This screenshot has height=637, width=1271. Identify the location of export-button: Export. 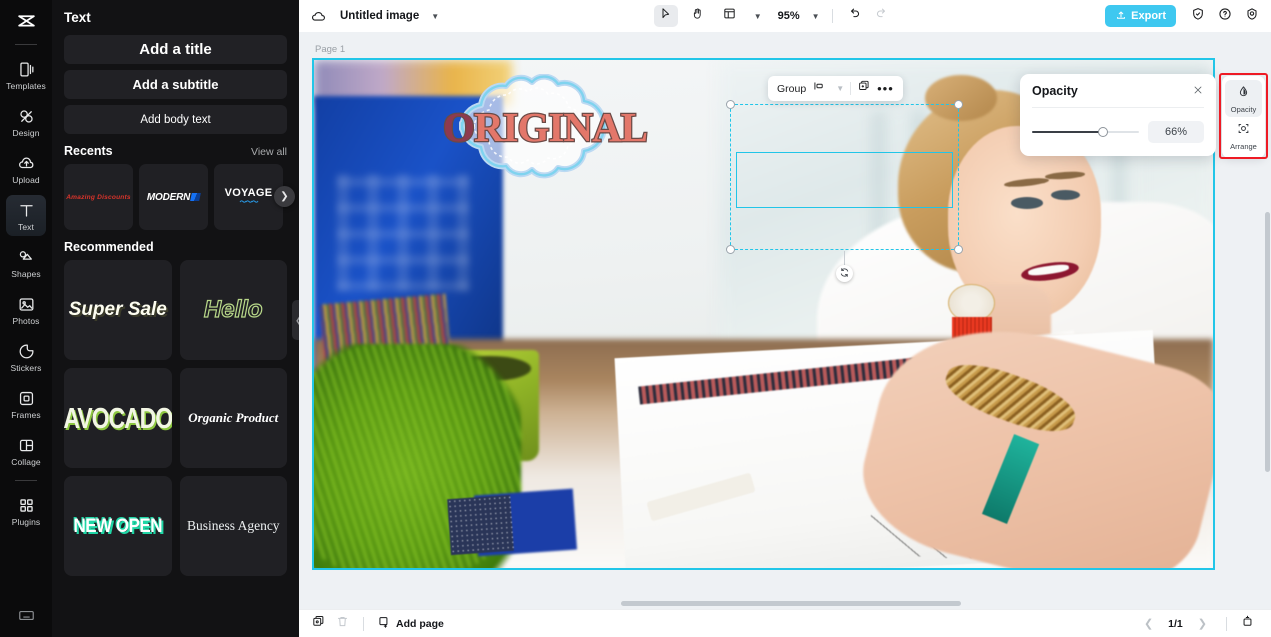
(1140, 16).